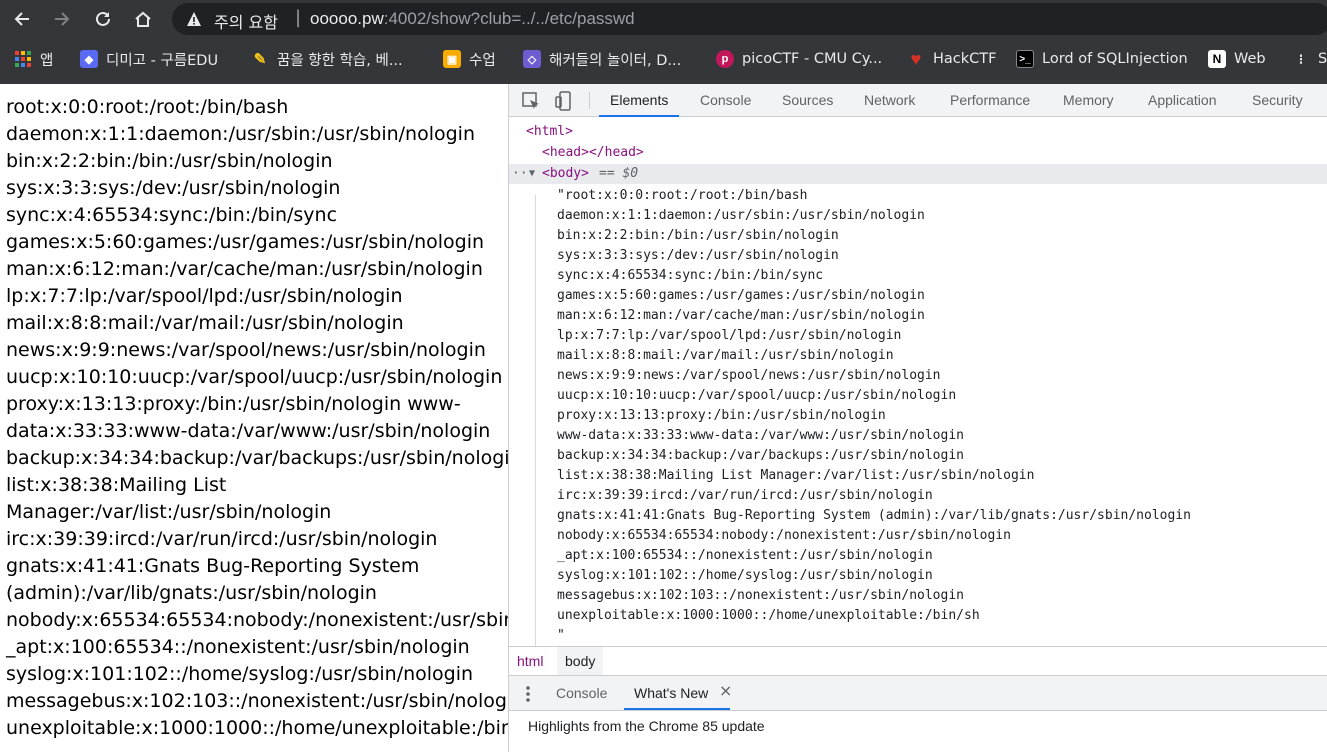 The width and height of the screenshot is (1327, 752). What do you see at coordinates (246, 21) in the screenshot?
I see `security-warning-label: 주의 요함` at bounding box center [246, 21].